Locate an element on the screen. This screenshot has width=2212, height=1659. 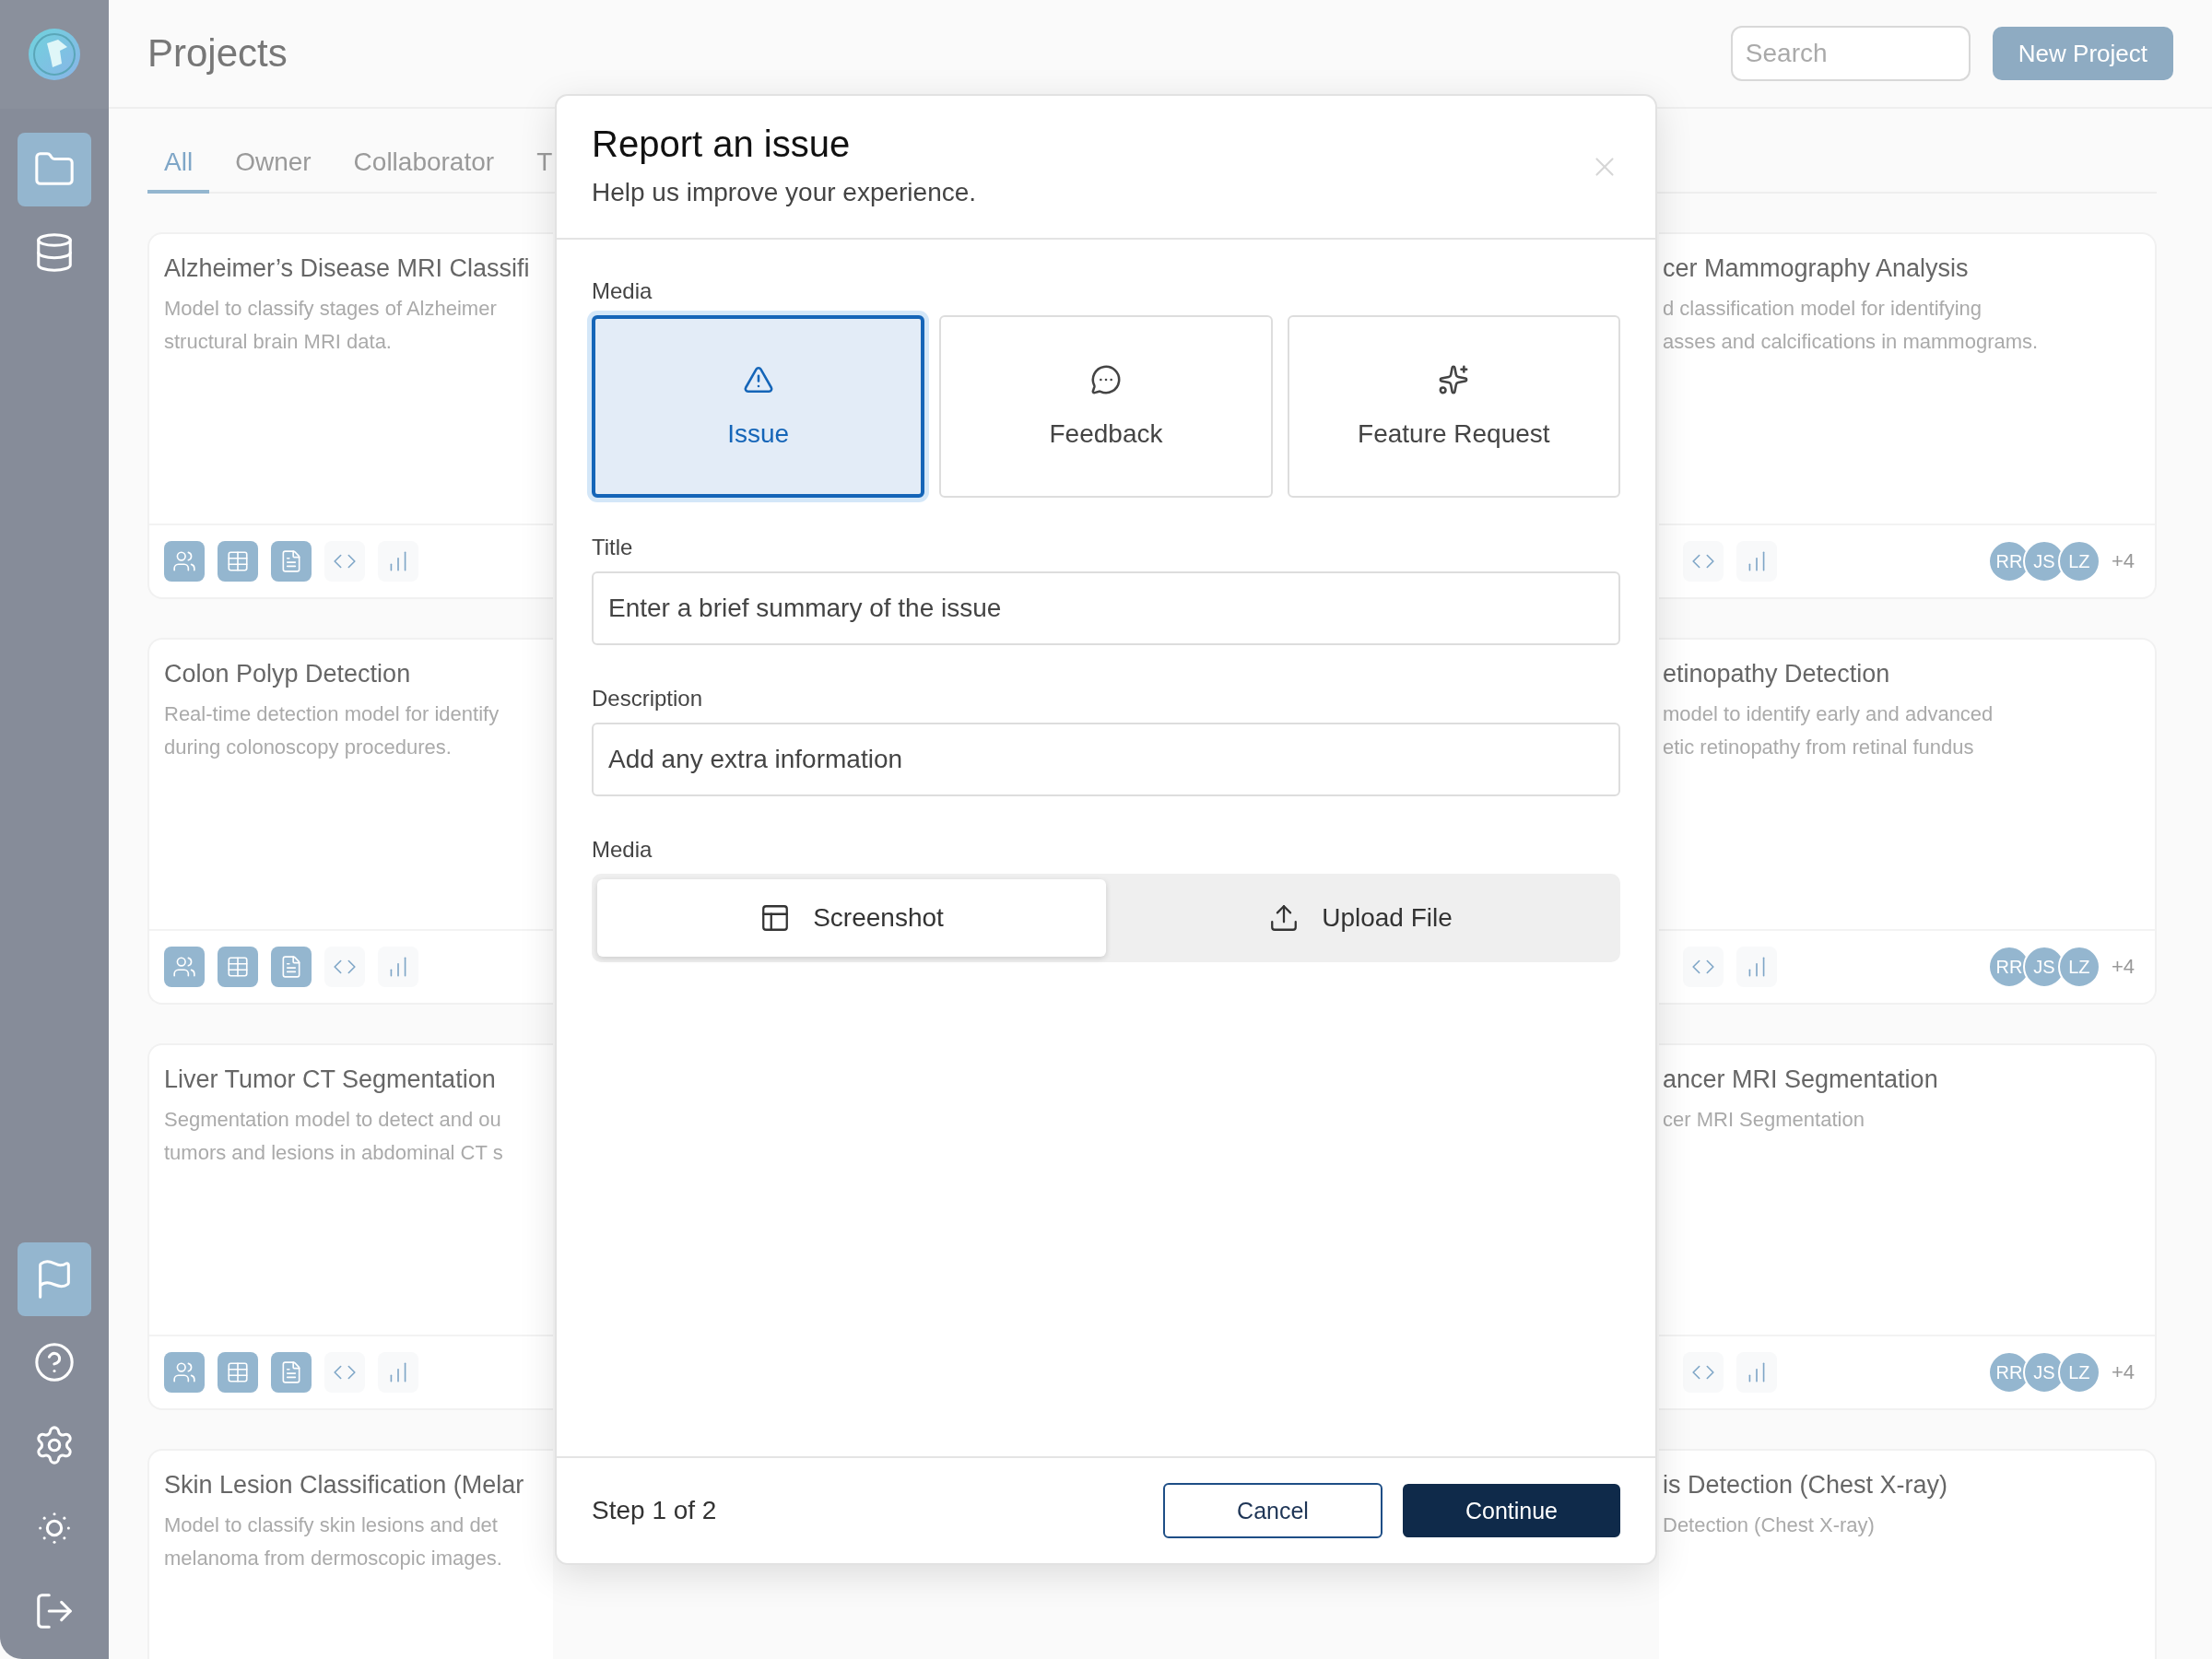
card-description-line: model to identify early and advanced is located at coordinates (1828, 714).